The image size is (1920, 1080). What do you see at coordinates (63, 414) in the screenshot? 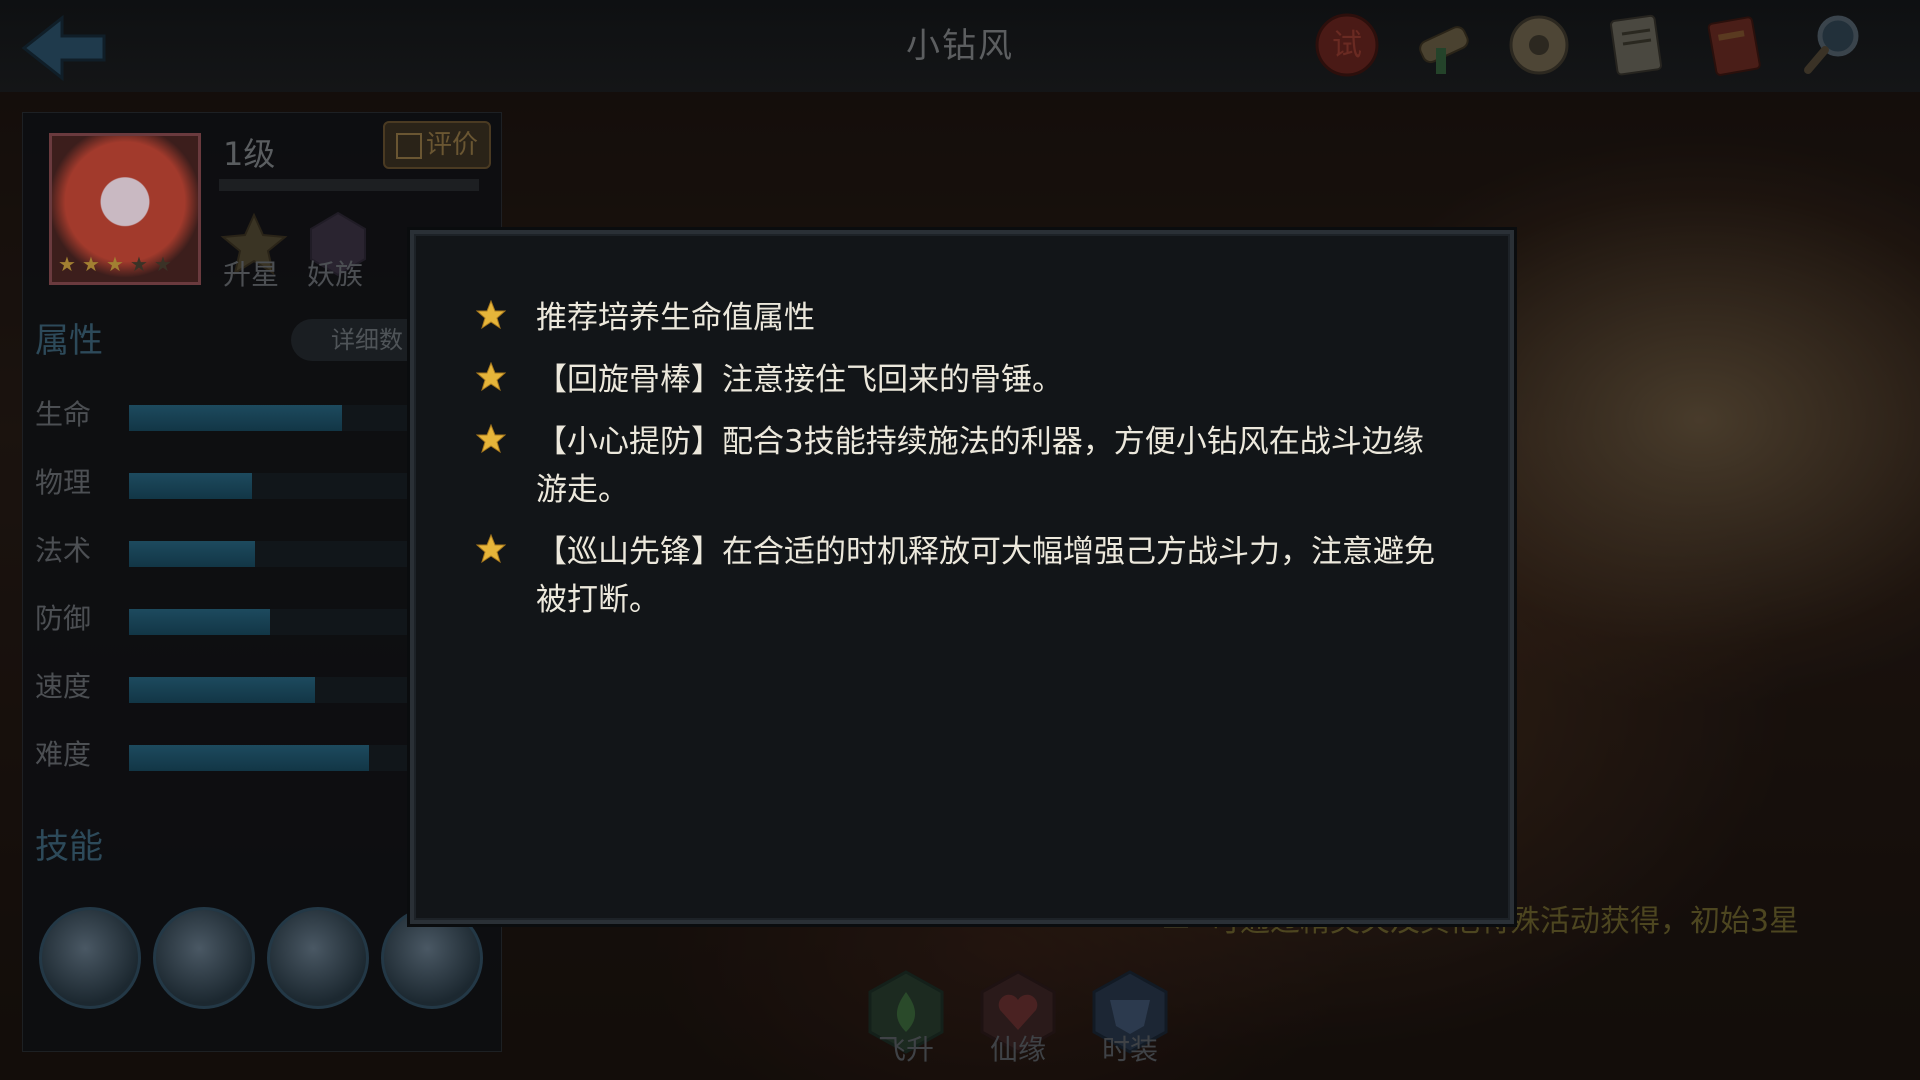
I see `attribute-label: 生命` at bounding box center [63, 414].